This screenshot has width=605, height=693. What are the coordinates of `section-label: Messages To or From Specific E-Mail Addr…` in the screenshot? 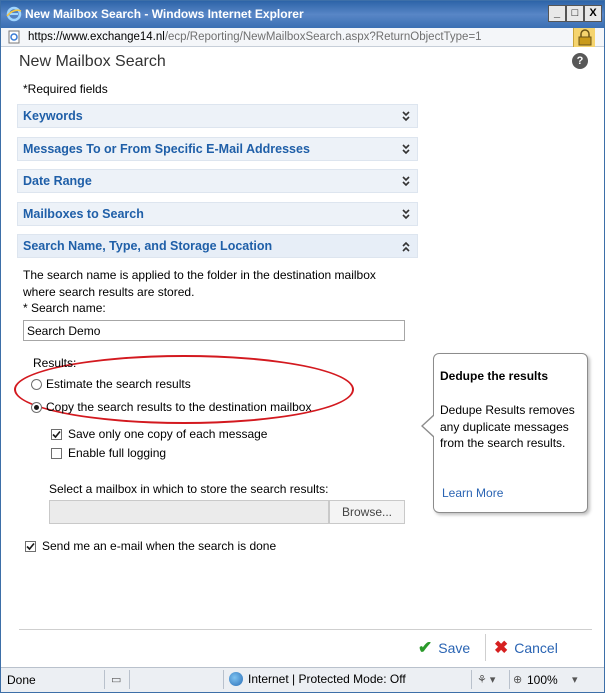 It's located at (166, 149).